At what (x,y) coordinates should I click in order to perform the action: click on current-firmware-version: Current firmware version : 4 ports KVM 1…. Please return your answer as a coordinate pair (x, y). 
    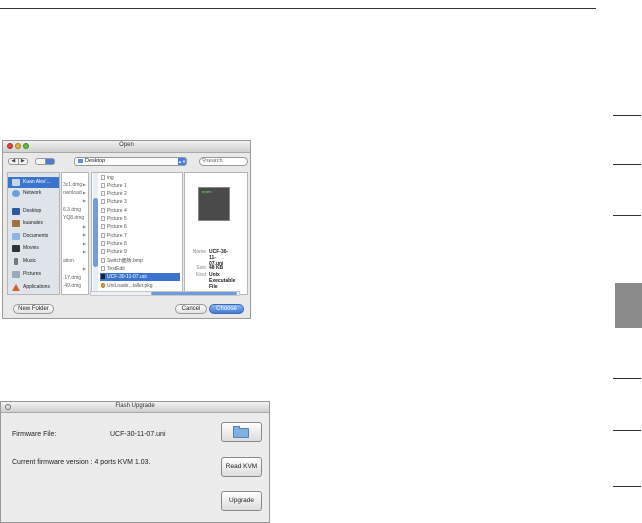
    Looking at the image, I should click on (81, 462).